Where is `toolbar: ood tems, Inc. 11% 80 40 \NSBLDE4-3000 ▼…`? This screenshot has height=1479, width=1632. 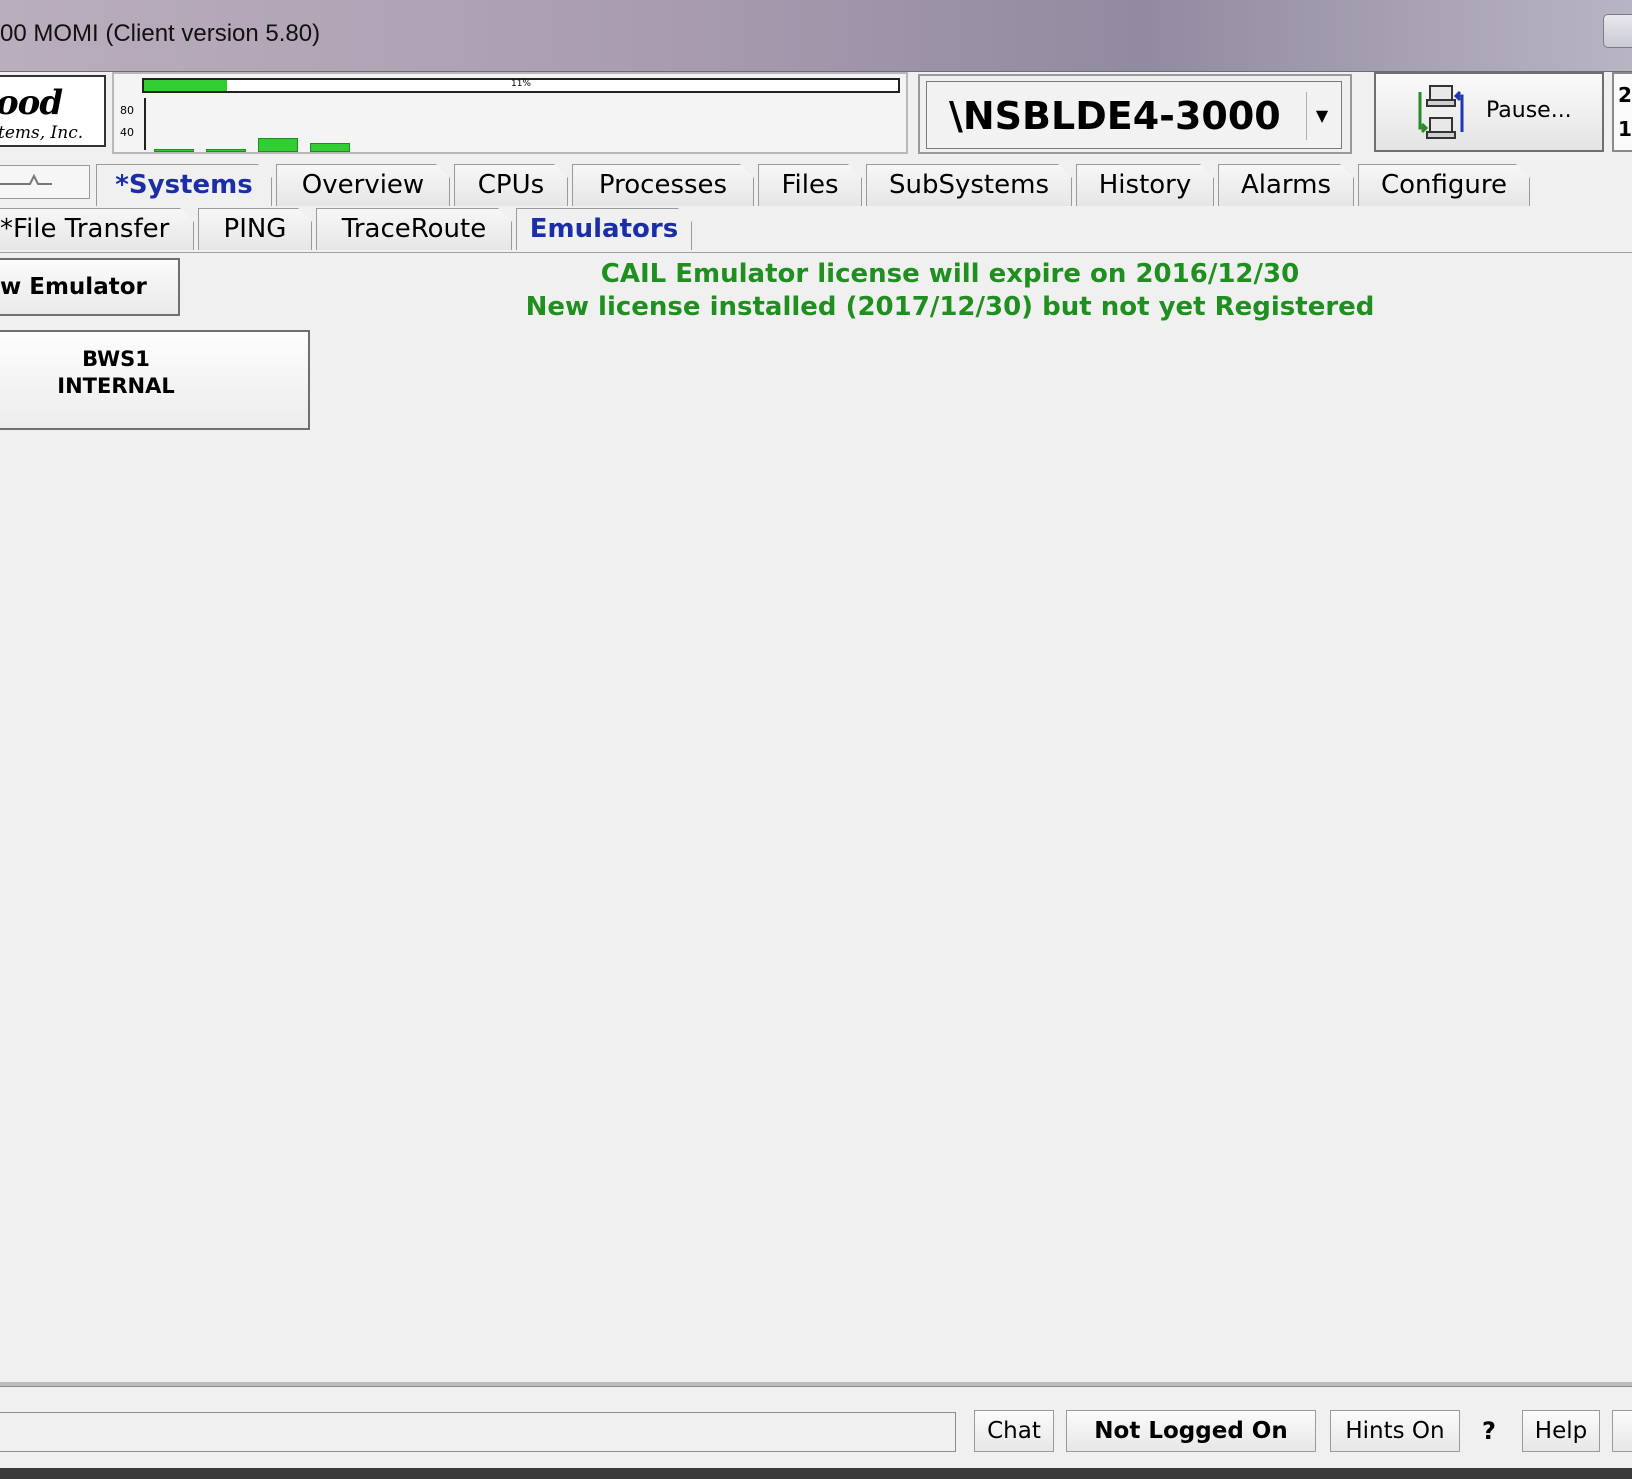 toolbar: ood tems, Inc. 11% 80 40 \NSBLDE4-3000 ▼… is located at coordinates (816, 117).